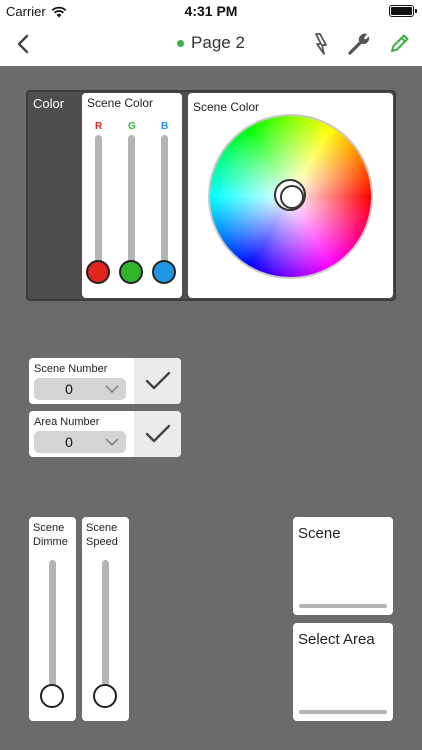 This screenshot has width=422, height=750. Describe the element at coordinates (319, 533) in the screenshot. I see `scene-button-label: Scene` at that location.